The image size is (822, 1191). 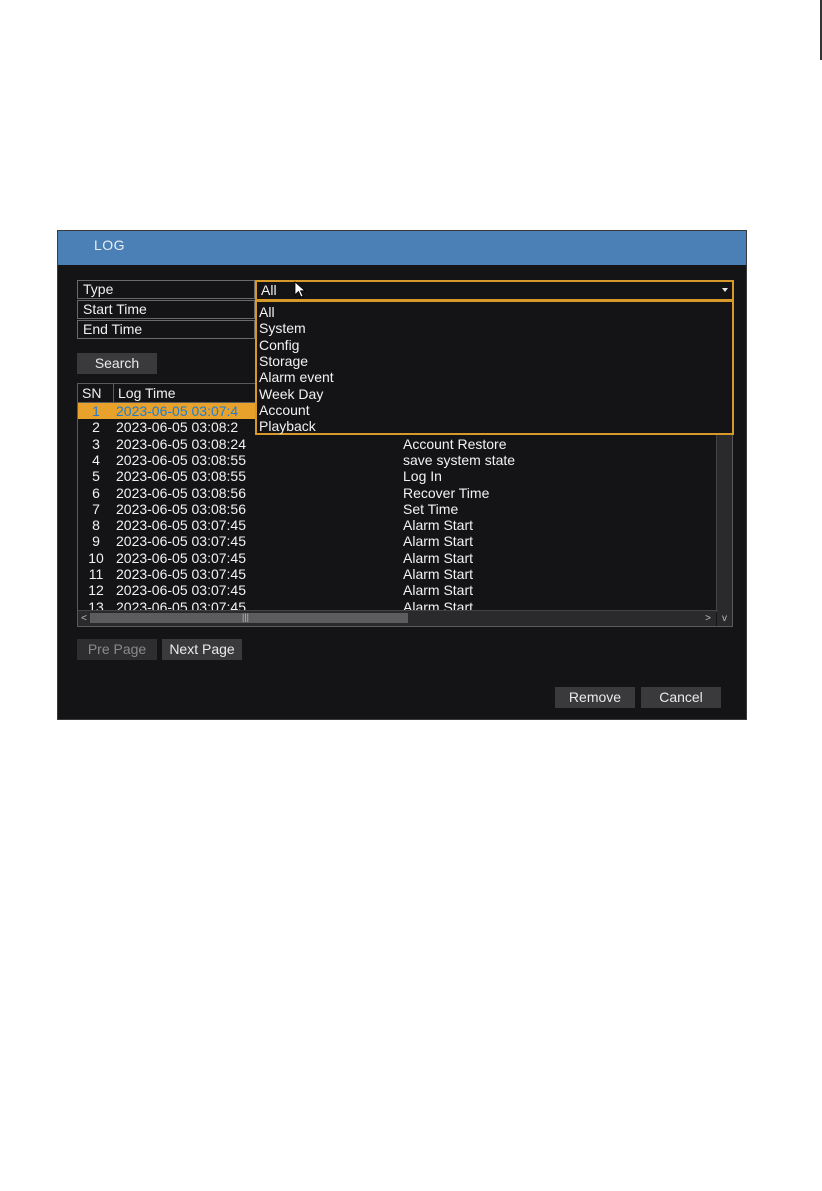 What do you see at coordinates (296, 377) in the screenshot?
I see `dropdown-option-alarm-event: Alarm event` at bounding box center [296, 377].